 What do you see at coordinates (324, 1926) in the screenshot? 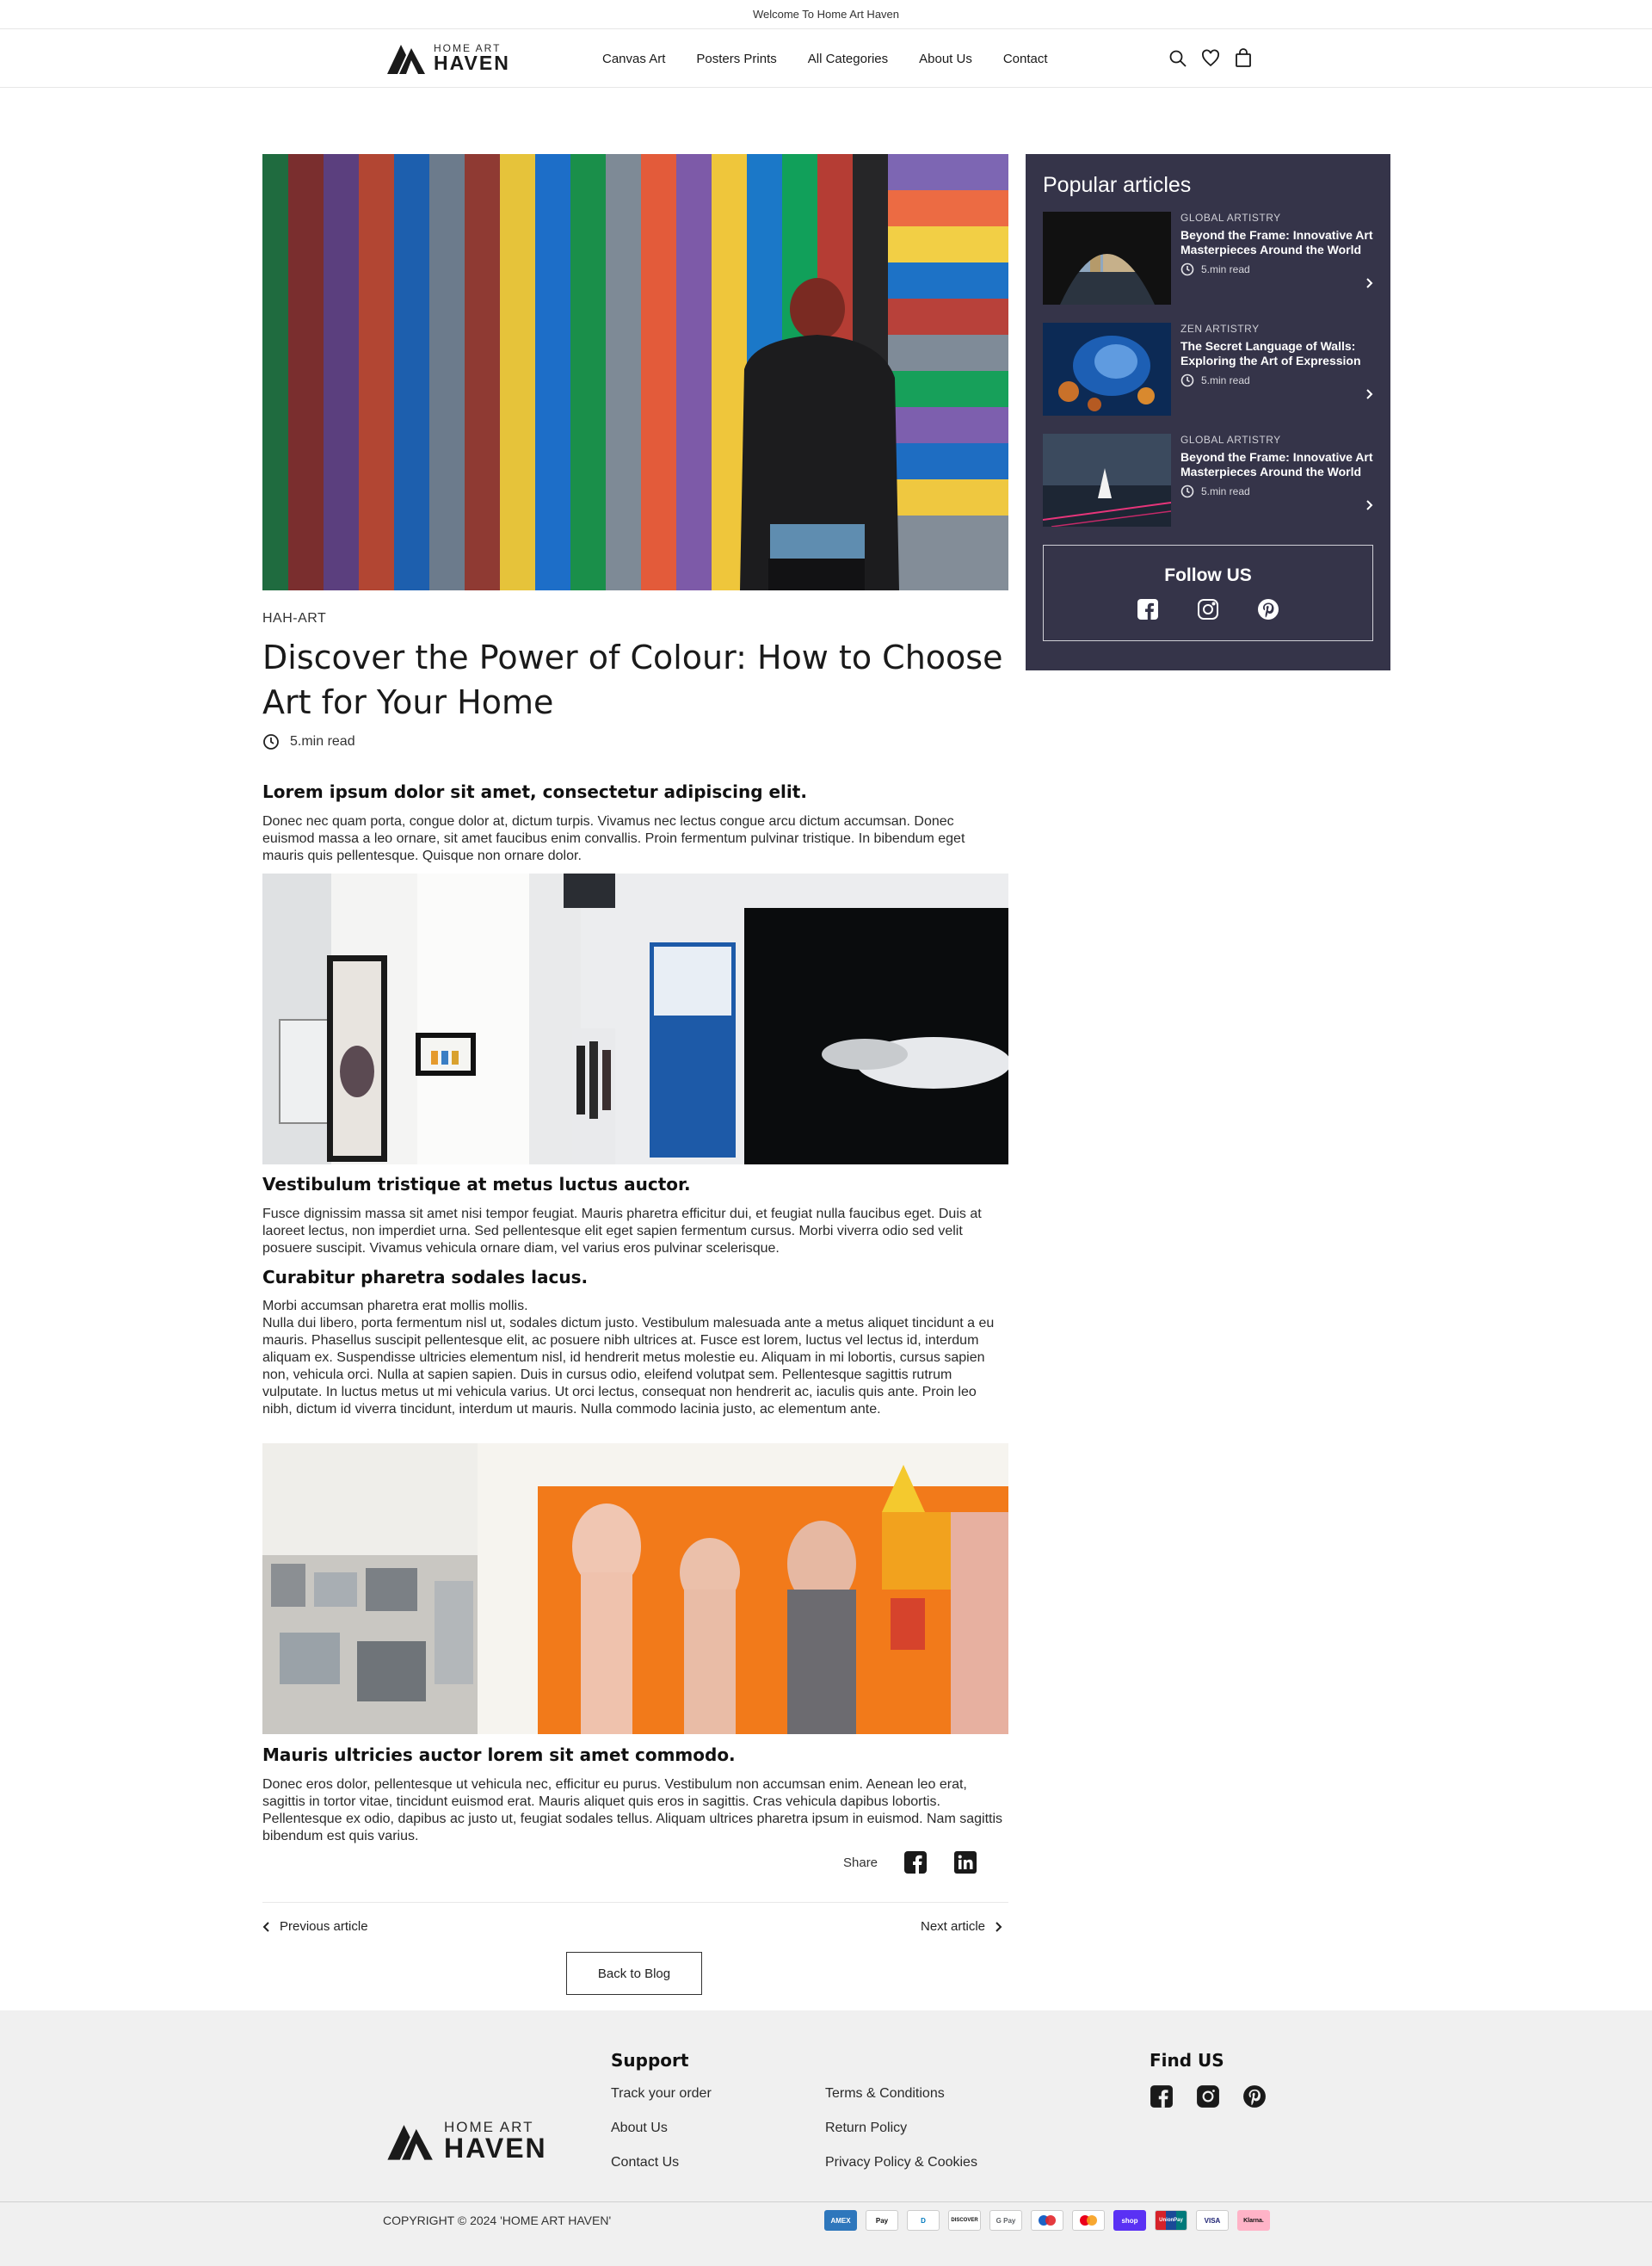
I see `previous-article-label: Previous article` at bounding box center [324, 1926].